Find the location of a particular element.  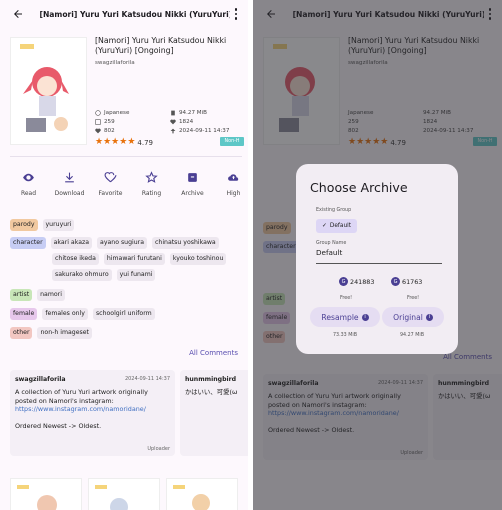

tag-chip: females only is located at coordinates (65, 314).